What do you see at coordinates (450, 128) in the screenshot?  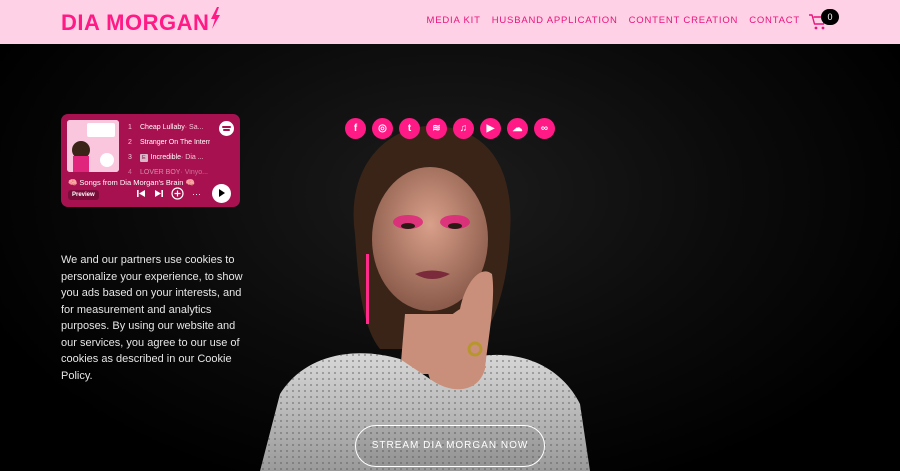 I see `social-links: f ◎ t ≋ ♫ ▶ ☁ ∞` at bounding box center [450, 128].